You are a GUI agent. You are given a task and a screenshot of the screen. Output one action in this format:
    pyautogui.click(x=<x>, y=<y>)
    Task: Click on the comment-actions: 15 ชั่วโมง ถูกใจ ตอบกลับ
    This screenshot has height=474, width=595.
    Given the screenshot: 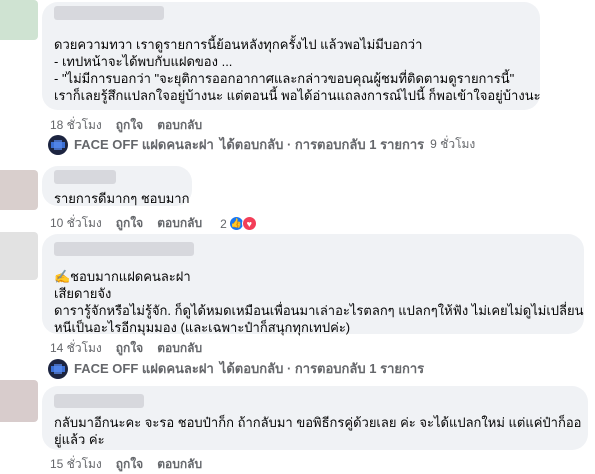 What is the action you would take?
    pyautogui.click(x=126, y=464)
    